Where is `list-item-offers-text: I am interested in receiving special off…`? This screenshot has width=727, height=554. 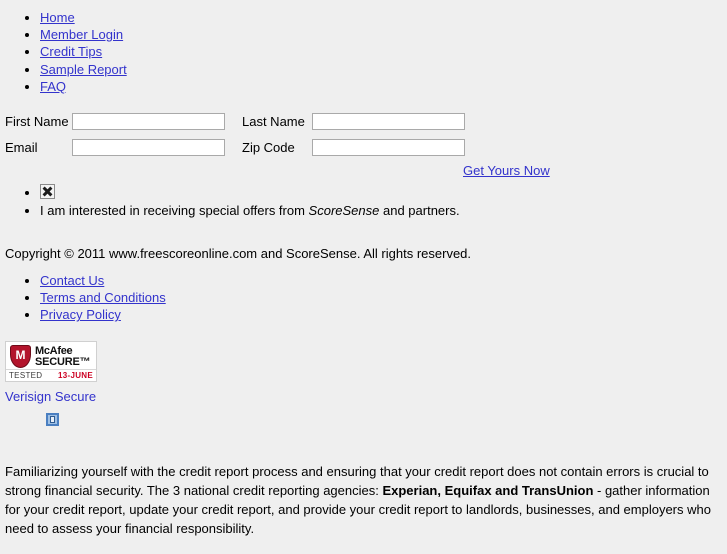
list-item-offers-text: I am interested in receiving special off… is located at coordinates (383, 211).